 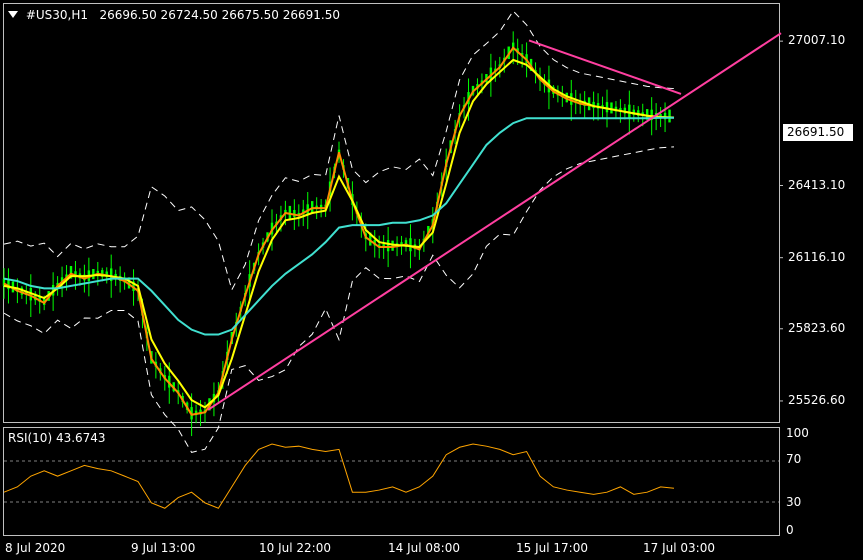 I want to click on time-tick-label: 14 Jul 08:00, so click(x=424, y=548).